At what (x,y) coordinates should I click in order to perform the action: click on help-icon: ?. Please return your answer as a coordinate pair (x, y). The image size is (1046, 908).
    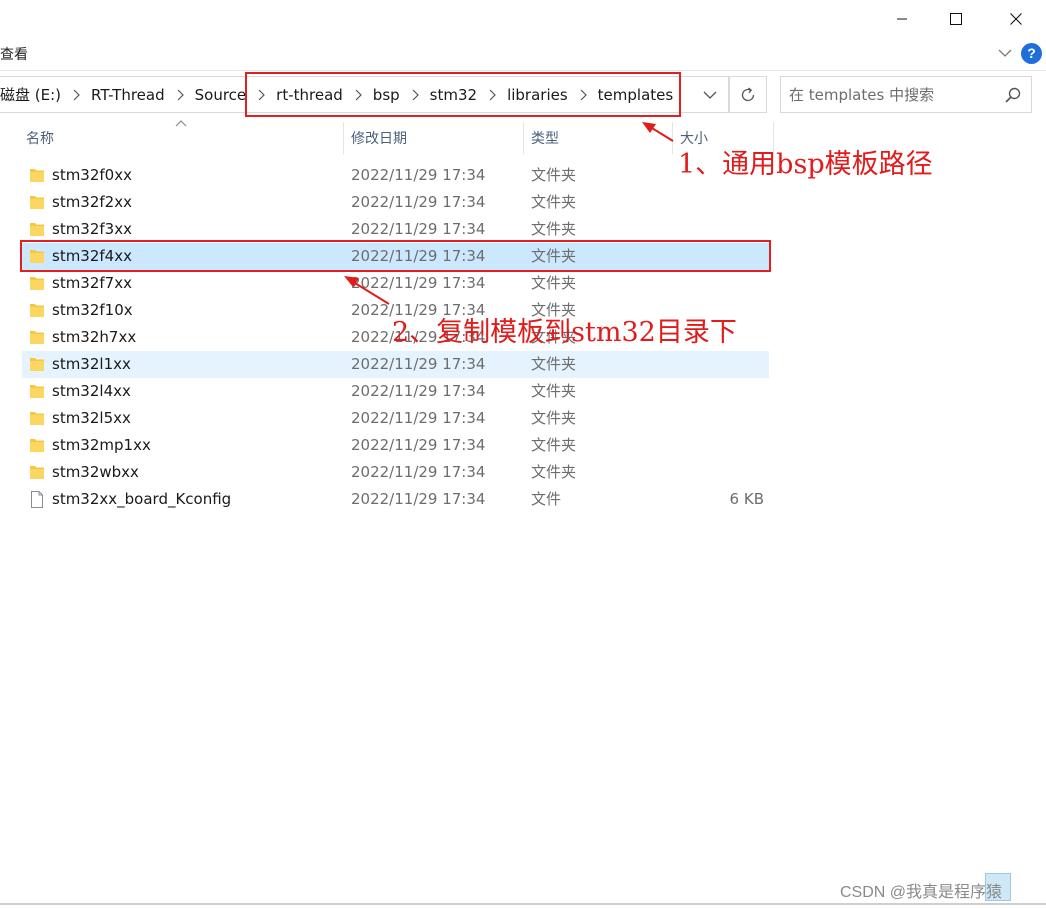
    Looking at the image, I should click on (1031, 53).